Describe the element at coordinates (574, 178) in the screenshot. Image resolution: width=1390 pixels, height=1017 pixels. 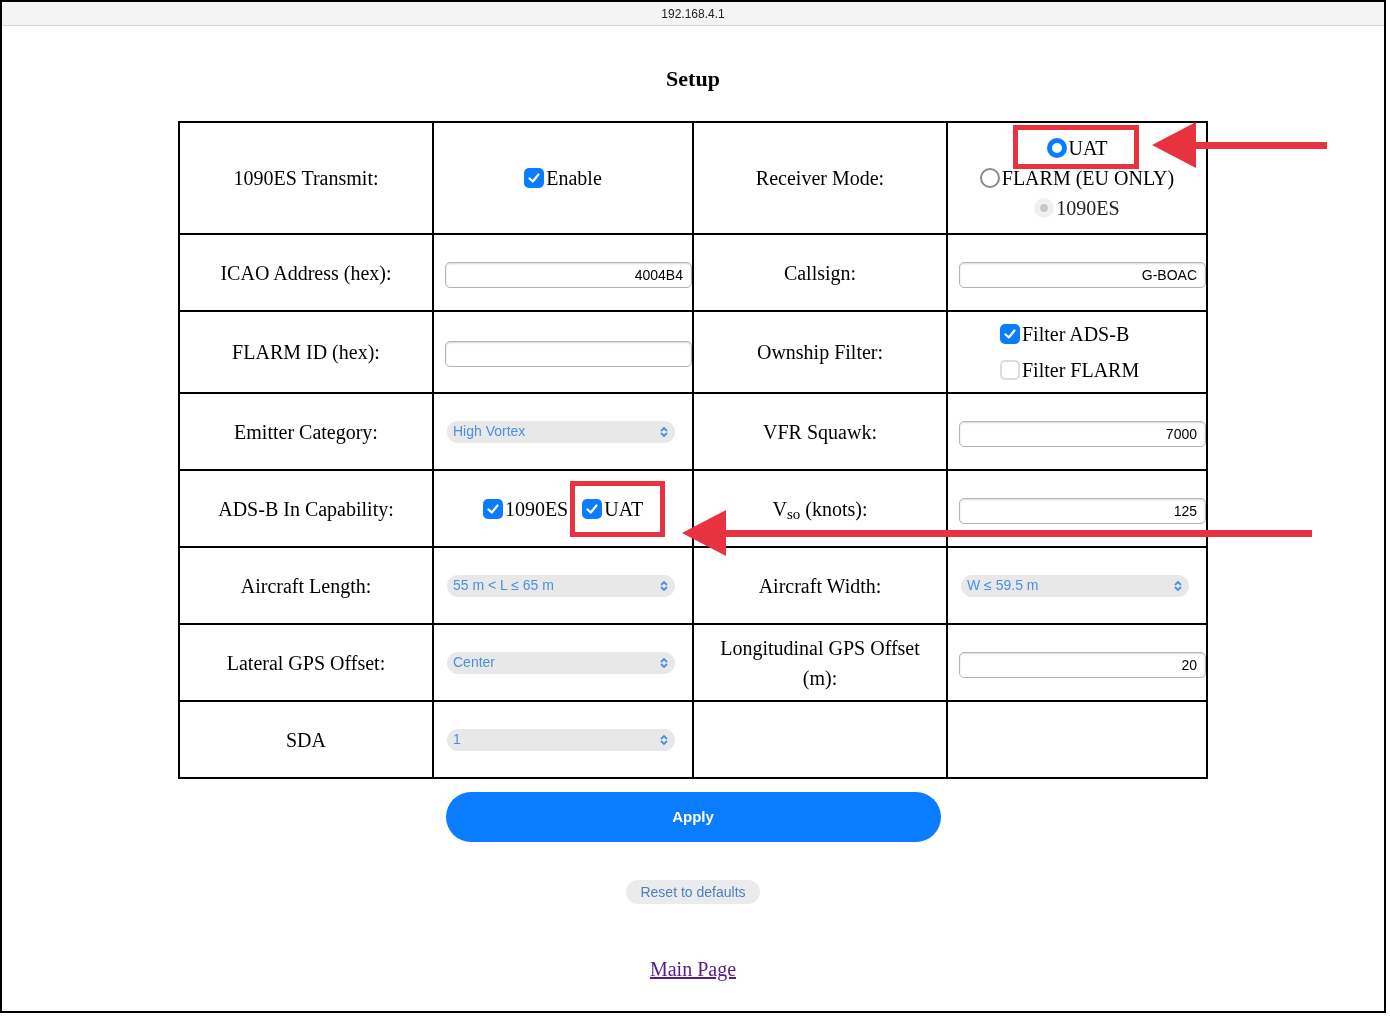
I see `checkbox-label: Enable` at that location.